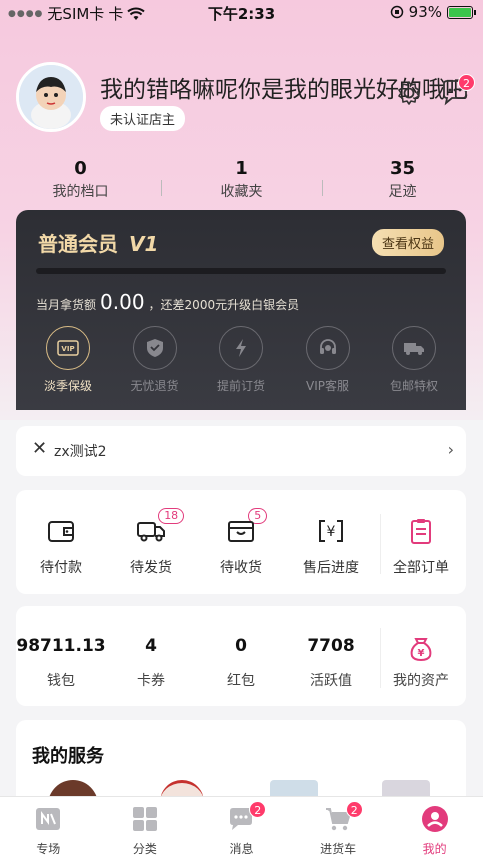  I want to click on perk-off-season: VIP 淡季保级, so click(68, 360).